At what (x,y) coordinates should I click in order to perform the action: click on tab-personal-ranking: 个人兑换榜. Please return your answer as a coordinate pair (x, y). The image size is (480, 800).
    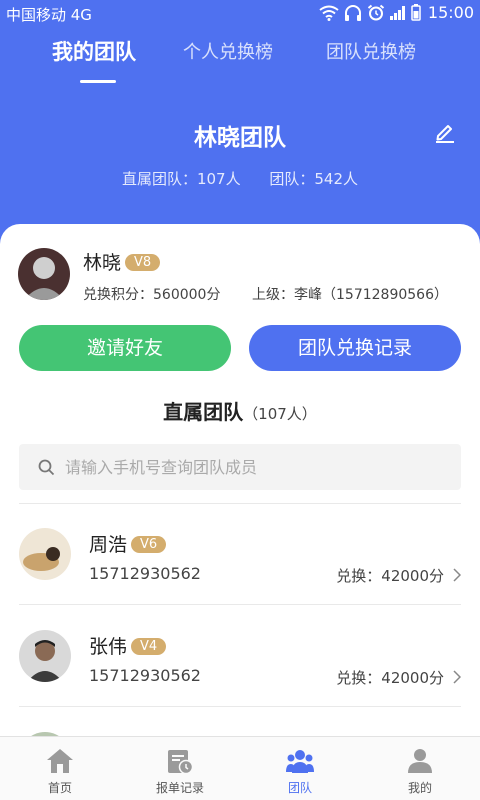
    Looking at the image, I should click on (228, 51).